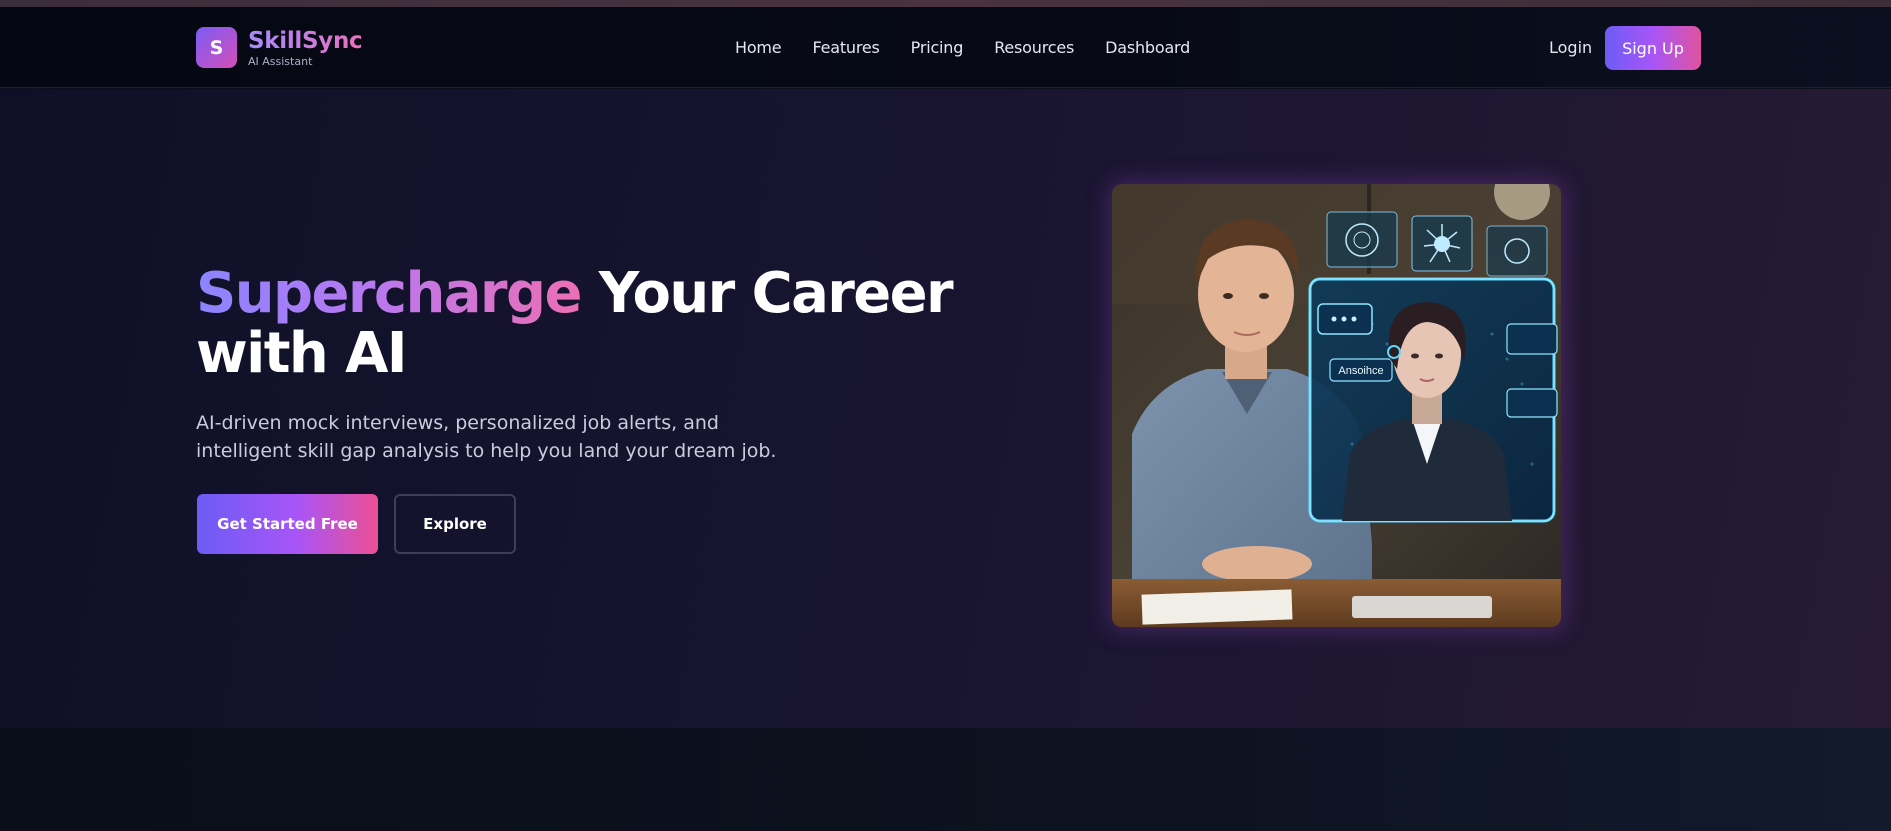 The height and width of the screenshot is (831, 1891). Describe the element at coordinates (455, 524) in the screenshot. I see `explore-button: Explore` at that location.